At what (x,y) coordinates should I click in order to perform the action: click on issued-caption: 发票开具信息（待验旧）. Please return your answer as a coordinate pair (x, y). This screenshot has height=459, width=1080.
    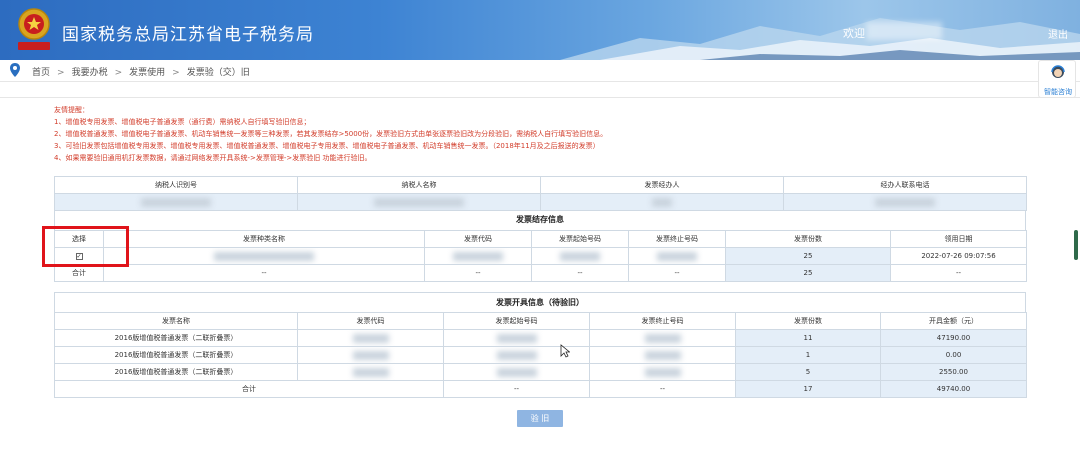
    Looking at the image, I should click on (540, 302).